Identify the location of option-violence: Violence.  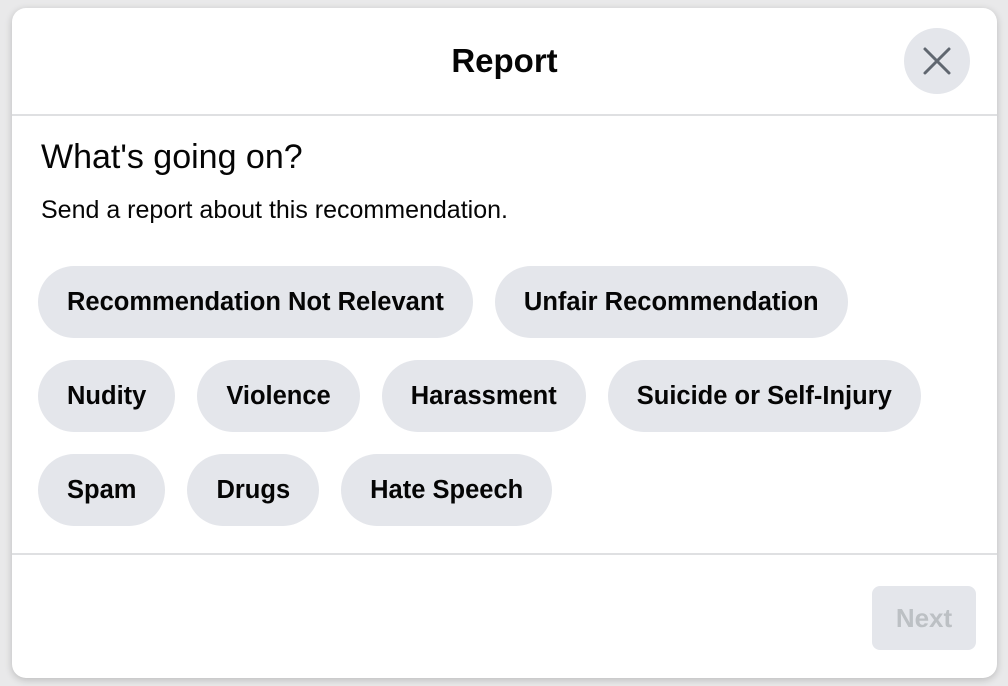
(278, 396).